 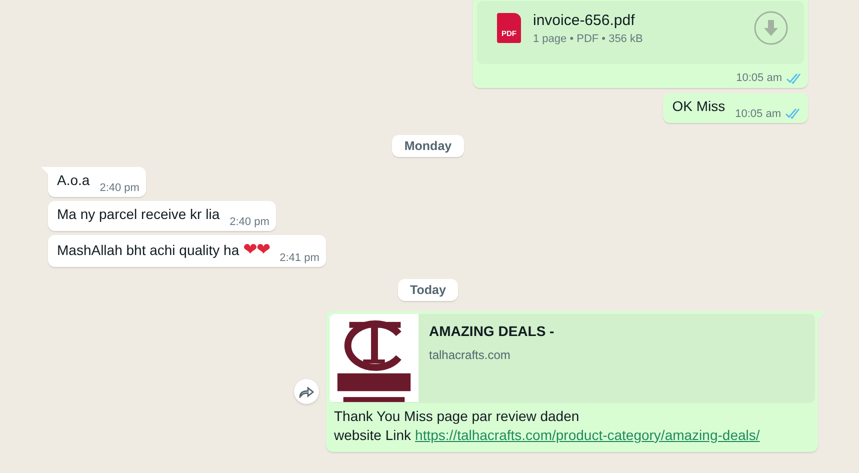 What do you see at coordinates (491, 331) in the screenshot?
I see `preview-title: AMAZING DEALS -` at bounding box center [491, 331].